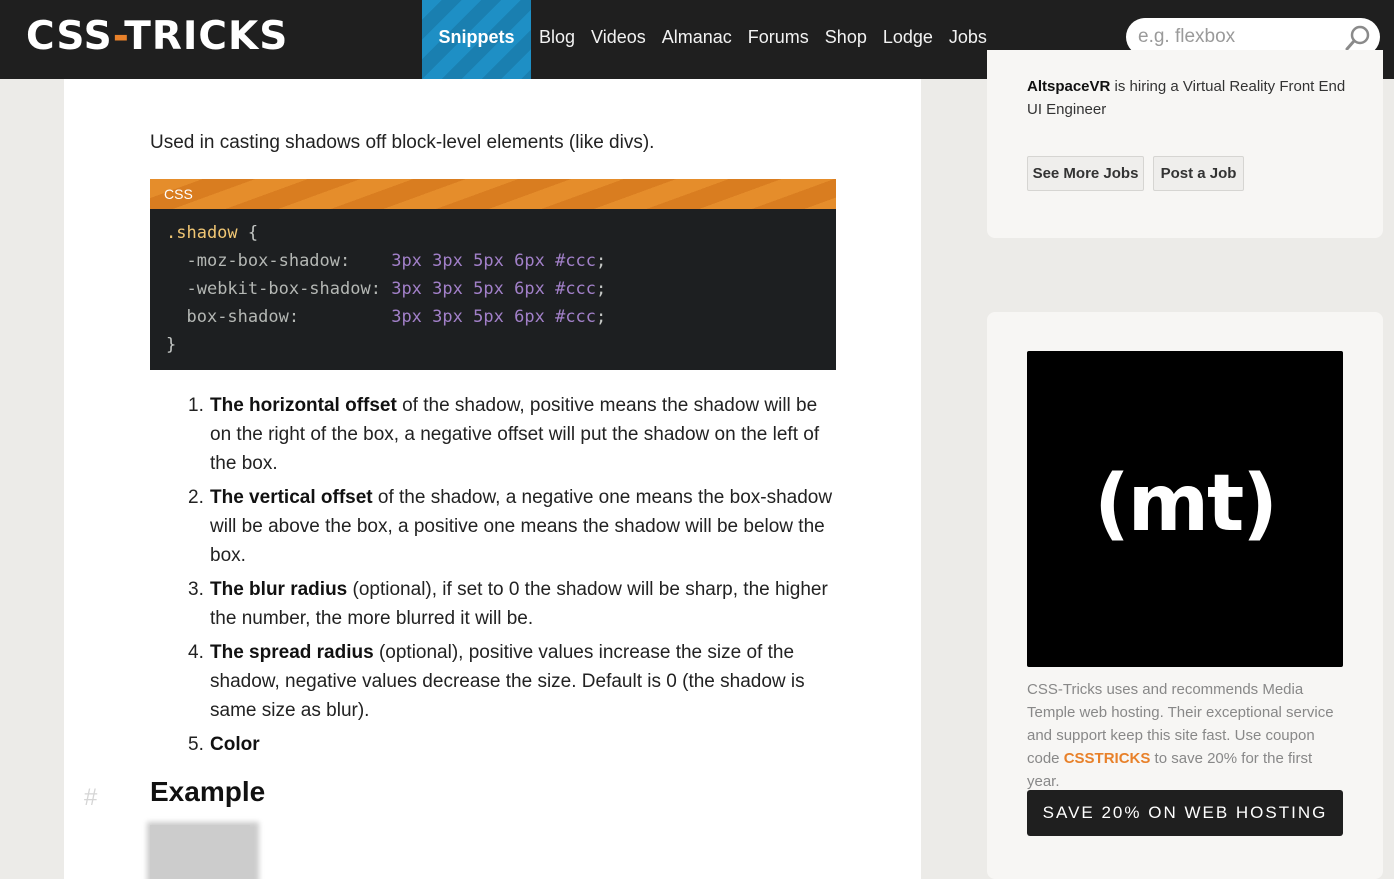 Image resolution: width=1394 pixels, height=879 pixels. I want to click on nav-almanac: Almanac, so click(697, 39).